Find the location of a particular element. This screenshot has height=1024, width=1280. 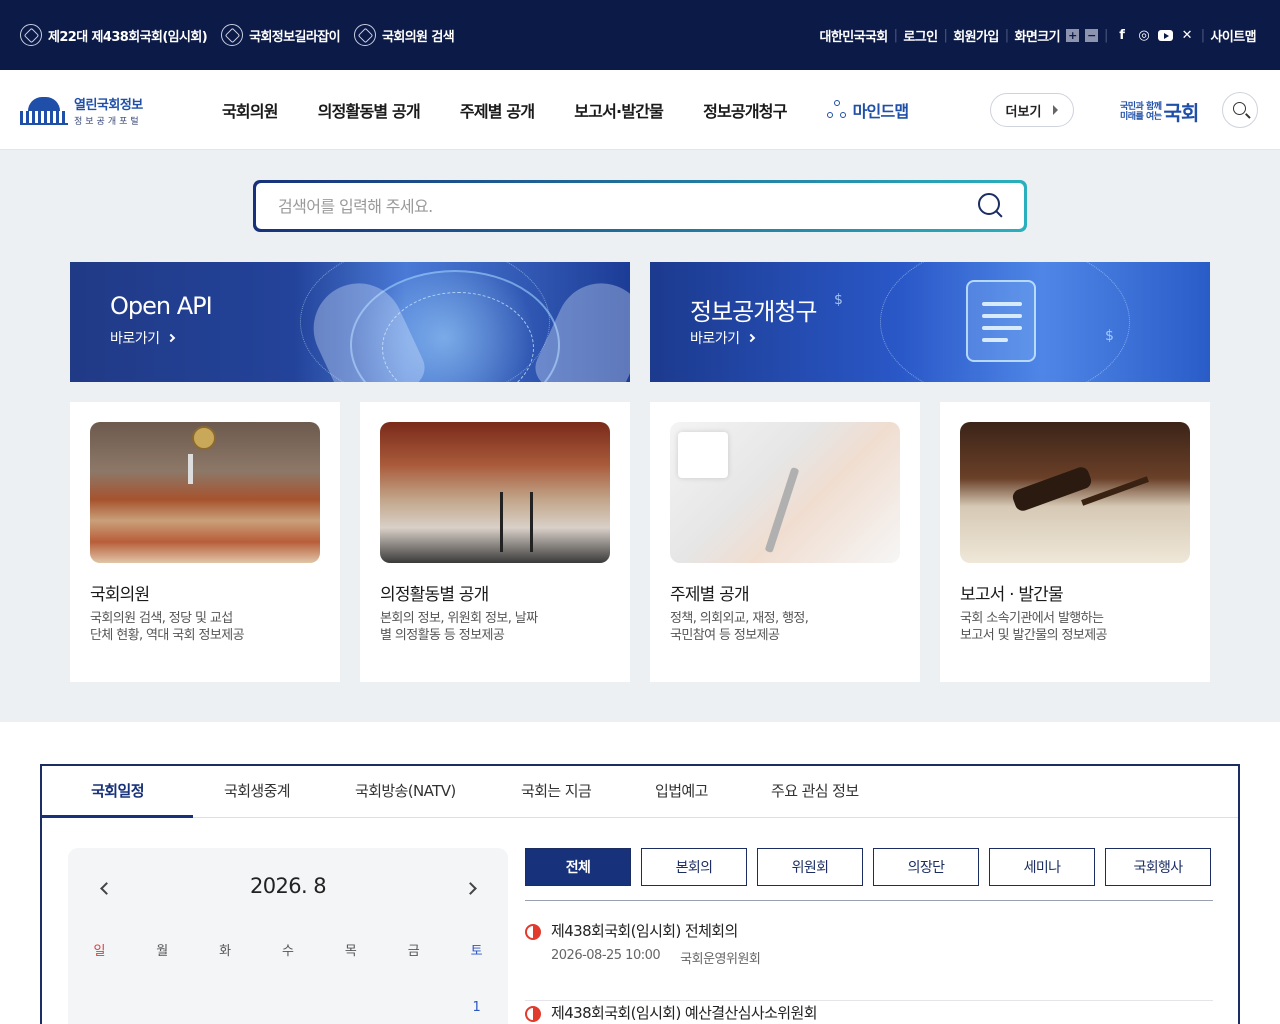

tab-now: 국회는 지금 is located at coordinates (556, 792).